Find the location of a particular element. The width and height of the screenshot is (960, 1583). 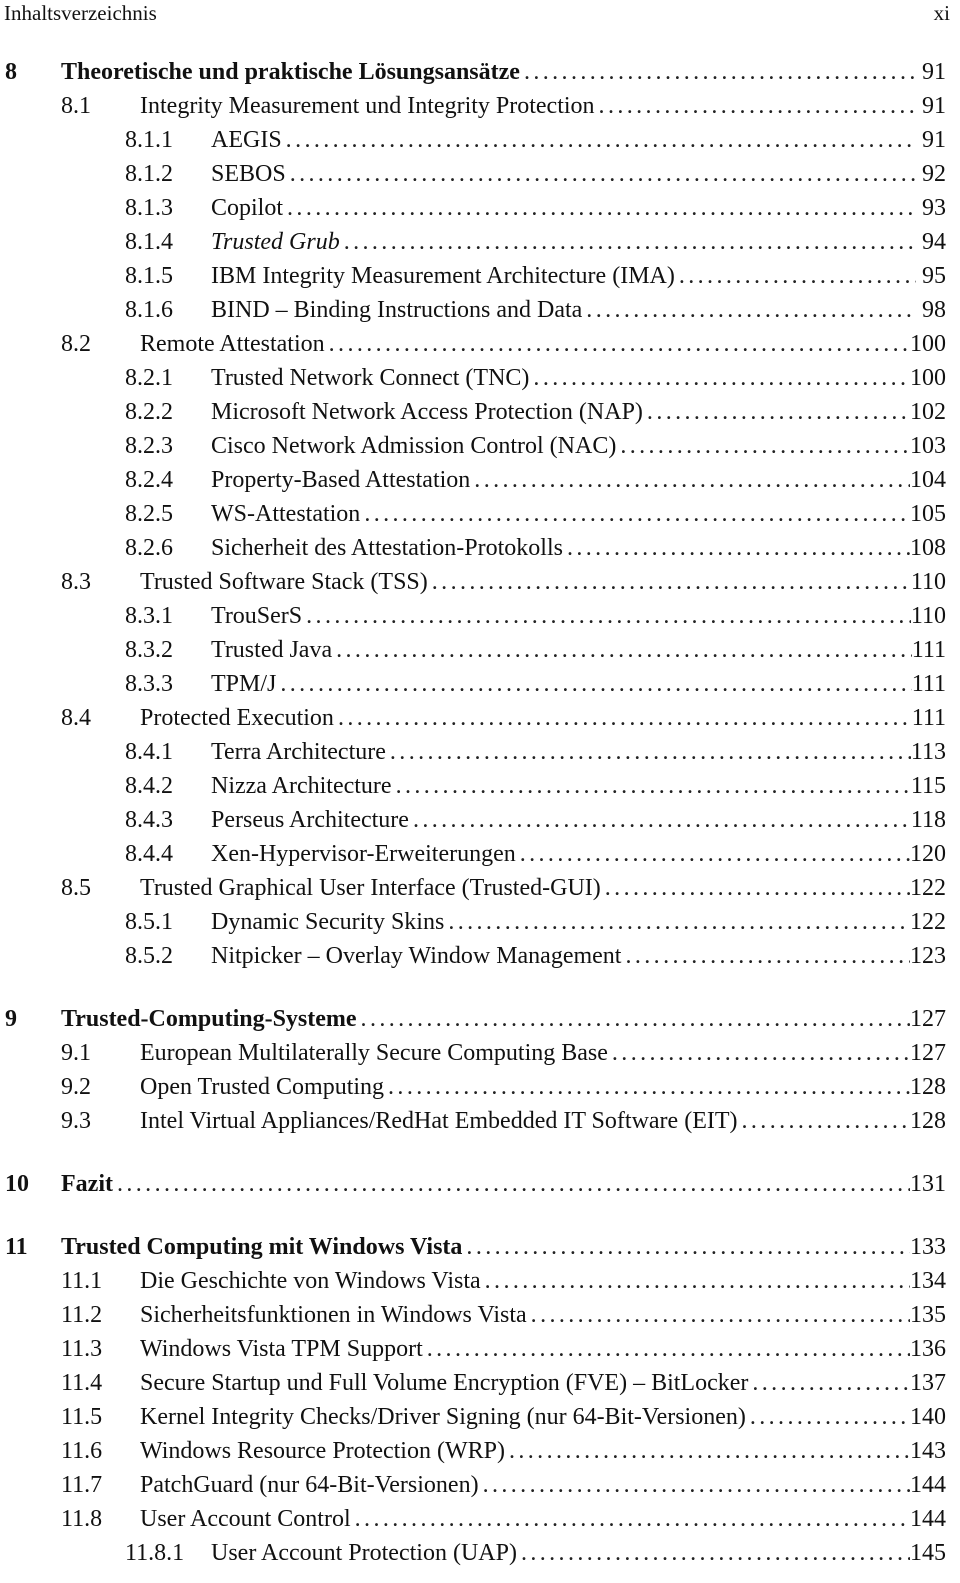

toc-entry-number: 8.4.3 is located at coordinates (149, 819).